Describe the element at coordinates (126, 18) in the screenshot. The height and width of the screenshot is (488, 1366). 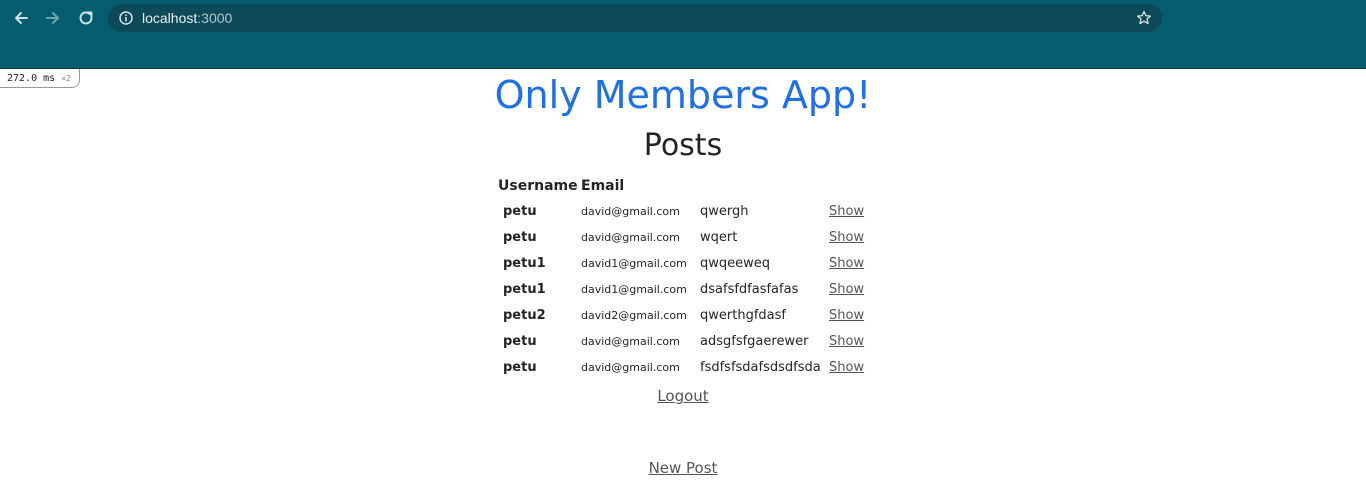
I see `info-icon` at that location.